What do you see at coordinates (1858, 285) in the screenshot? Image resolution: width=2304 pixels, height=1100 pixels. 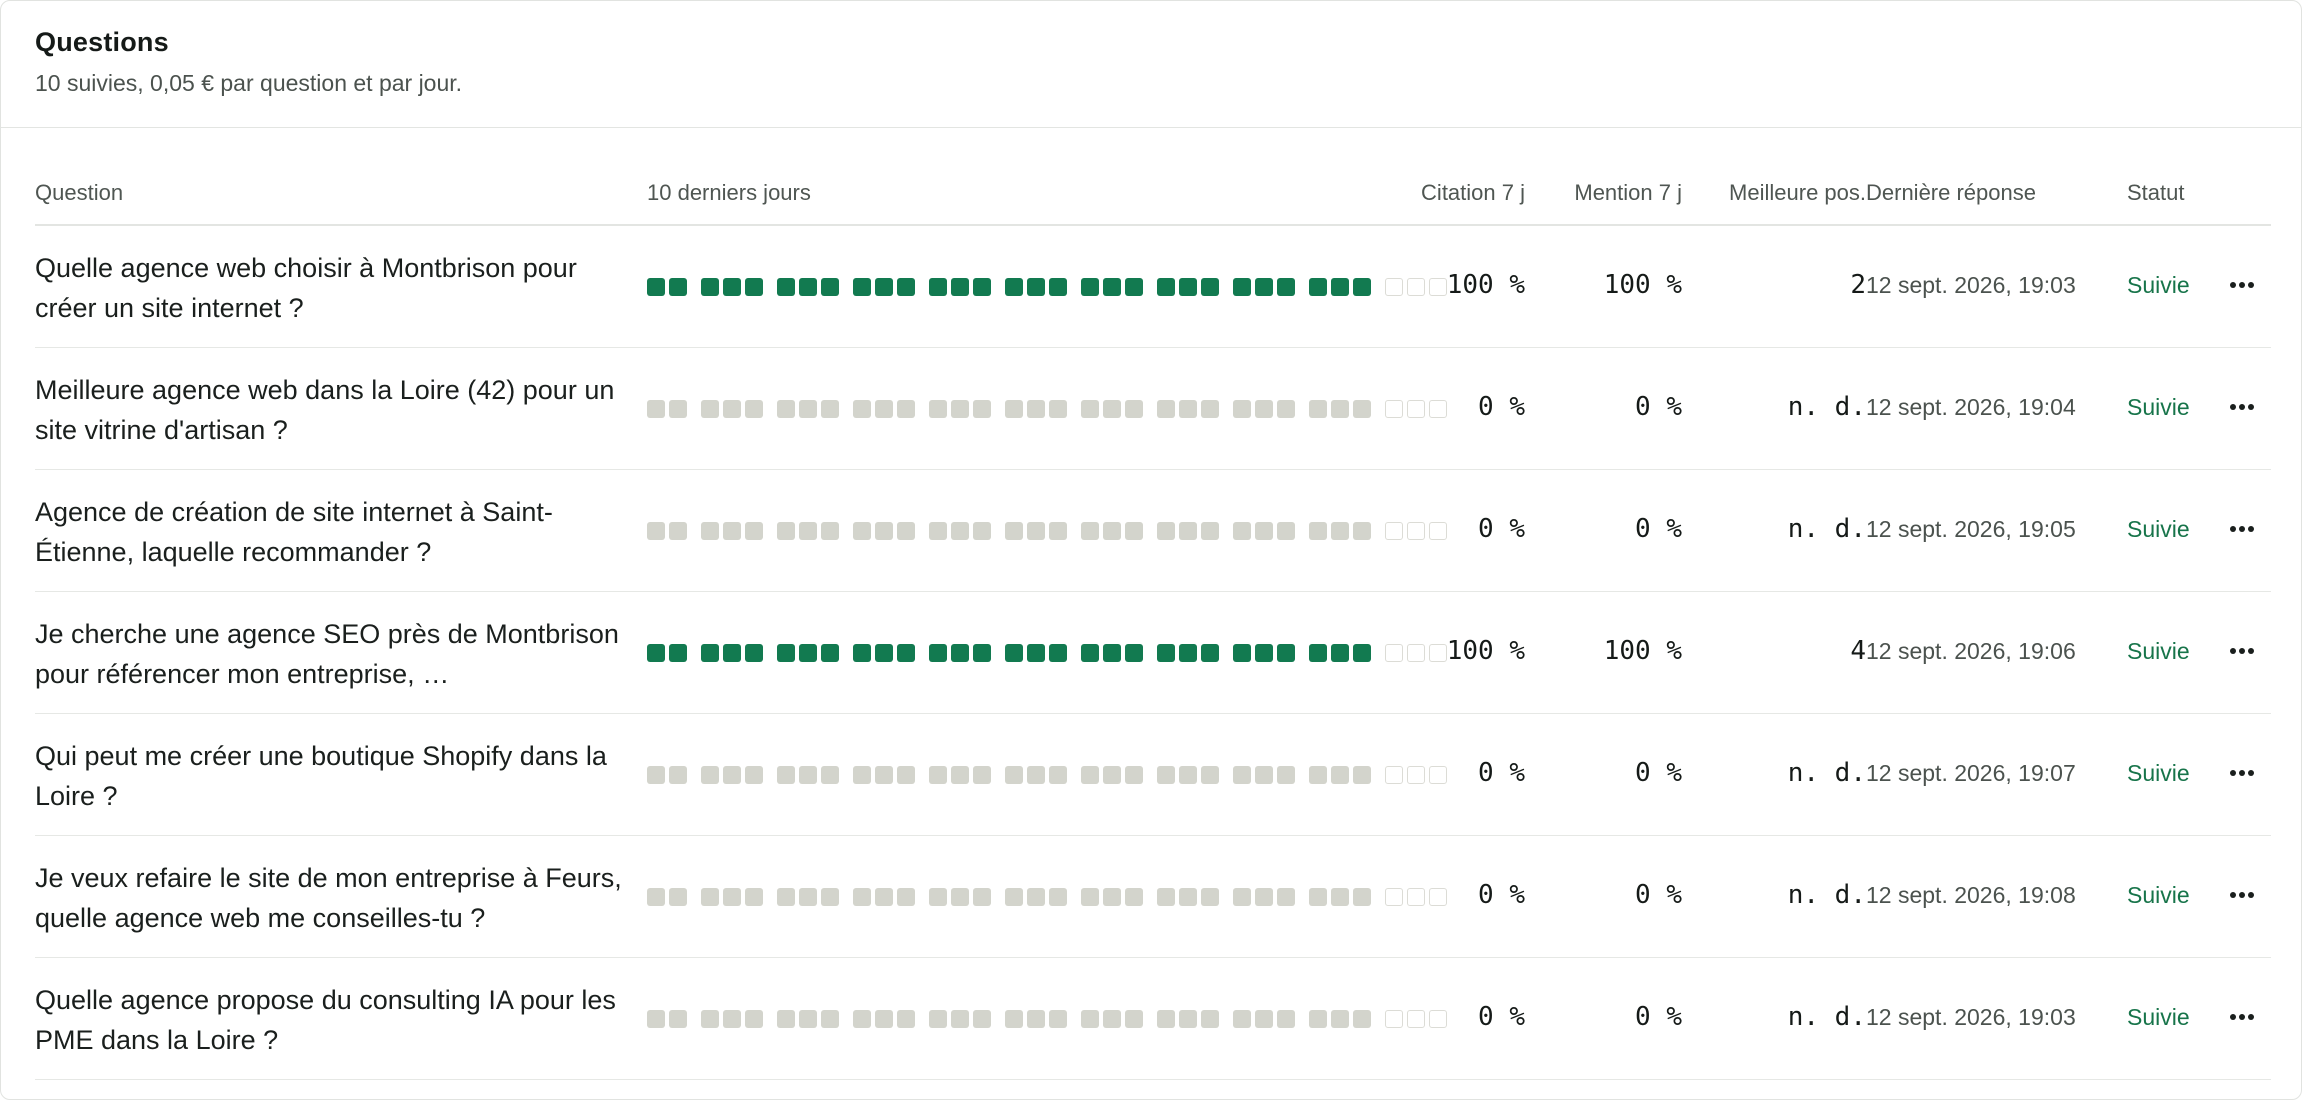 I see `best-position-value: 2` at bounding box center [1858, 285].